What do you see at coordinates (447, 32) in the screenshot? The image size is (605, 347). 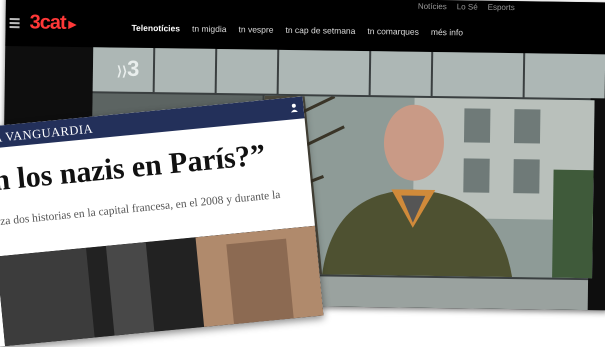 I see `nav-item-mes-info: més info` at bounding box center [447, 32].